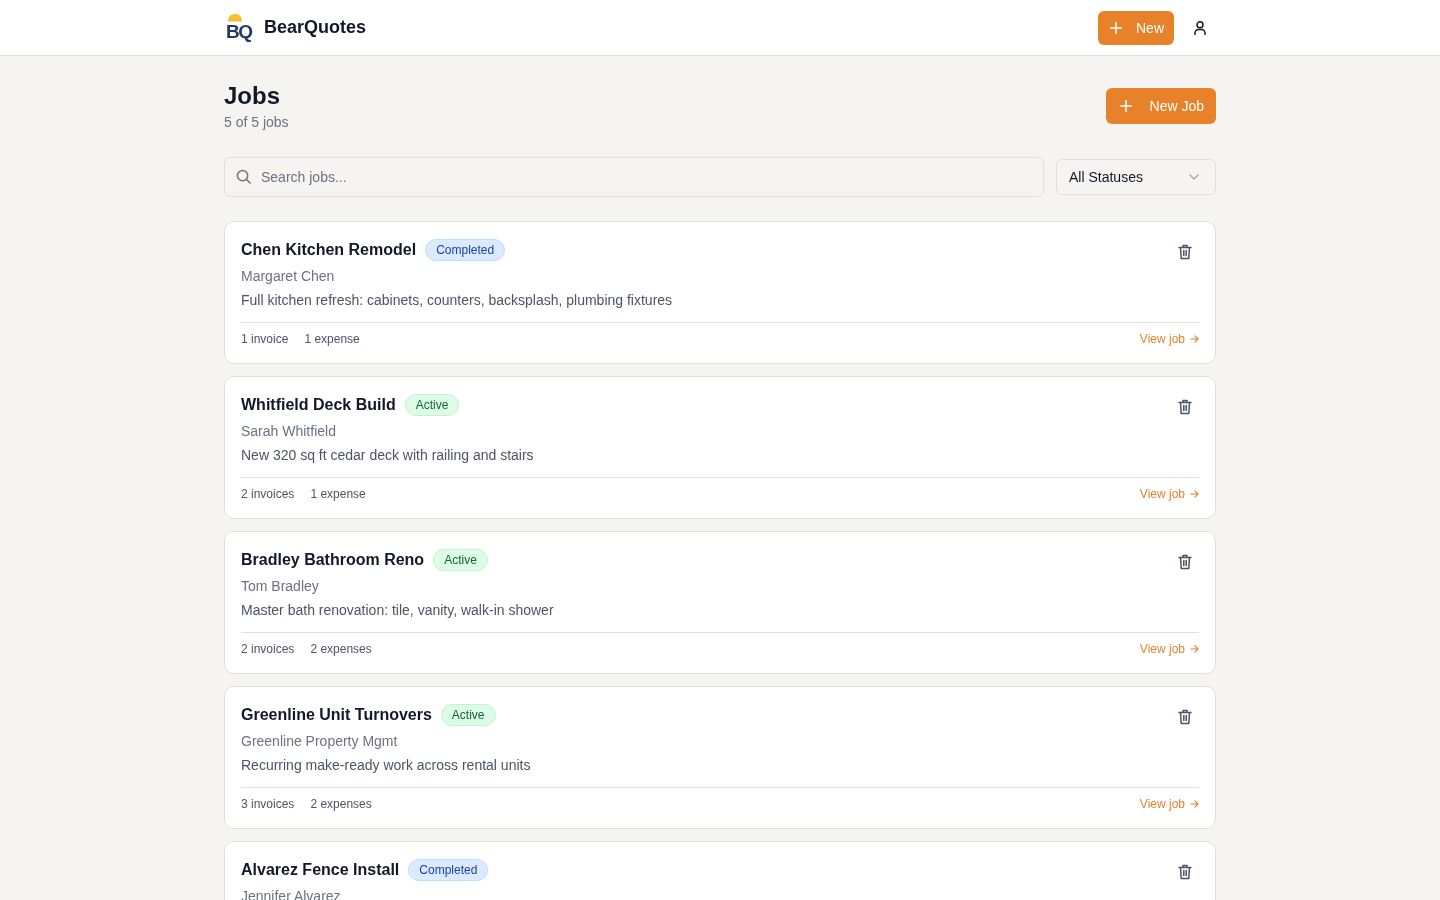  Describe the element at coordinates (288, 276) in the screenshot. I see `client-name: Margaret Chen` at that location.